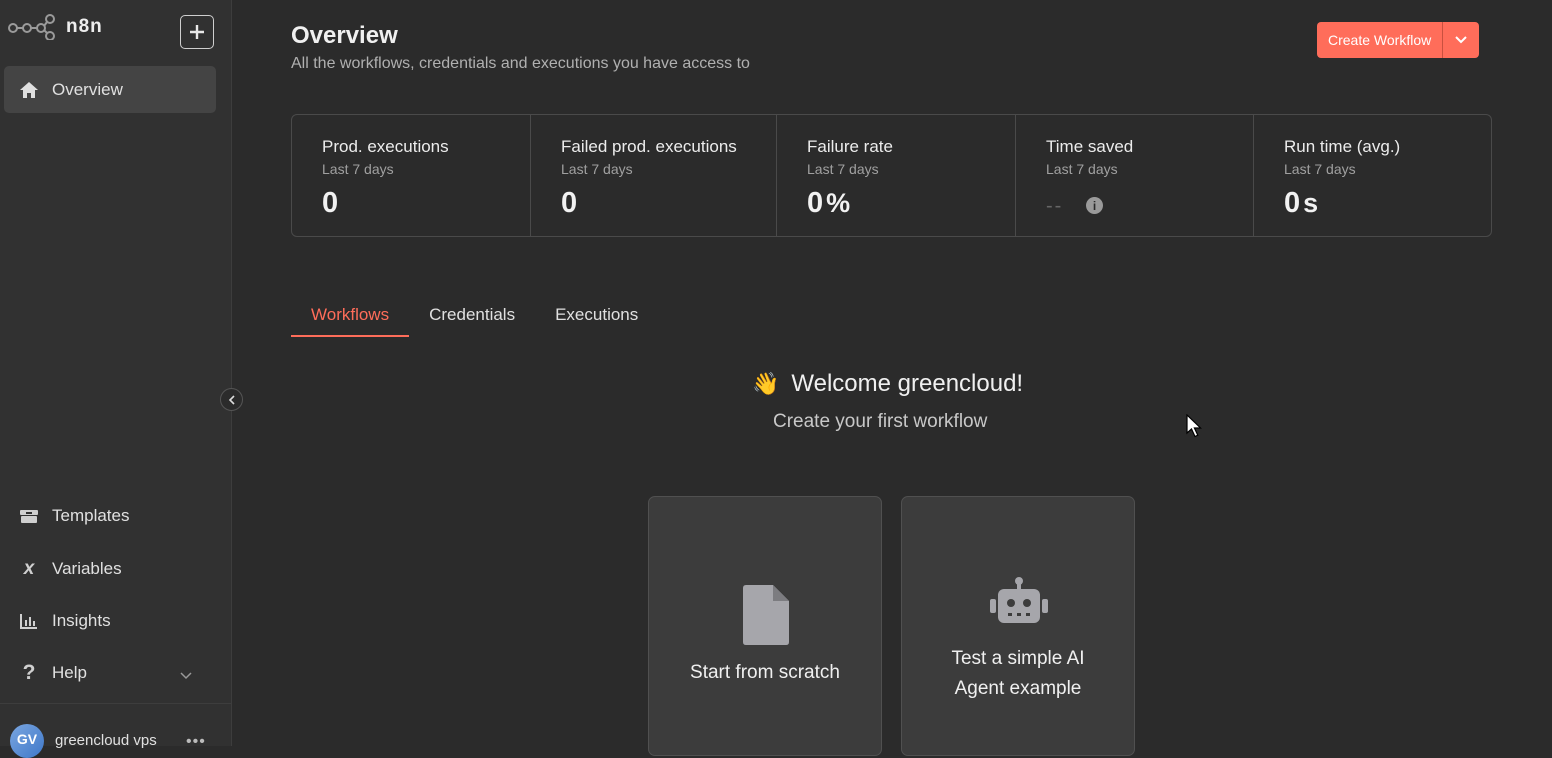  I want to click on collapse-sidebar-button, so click(231, 399).